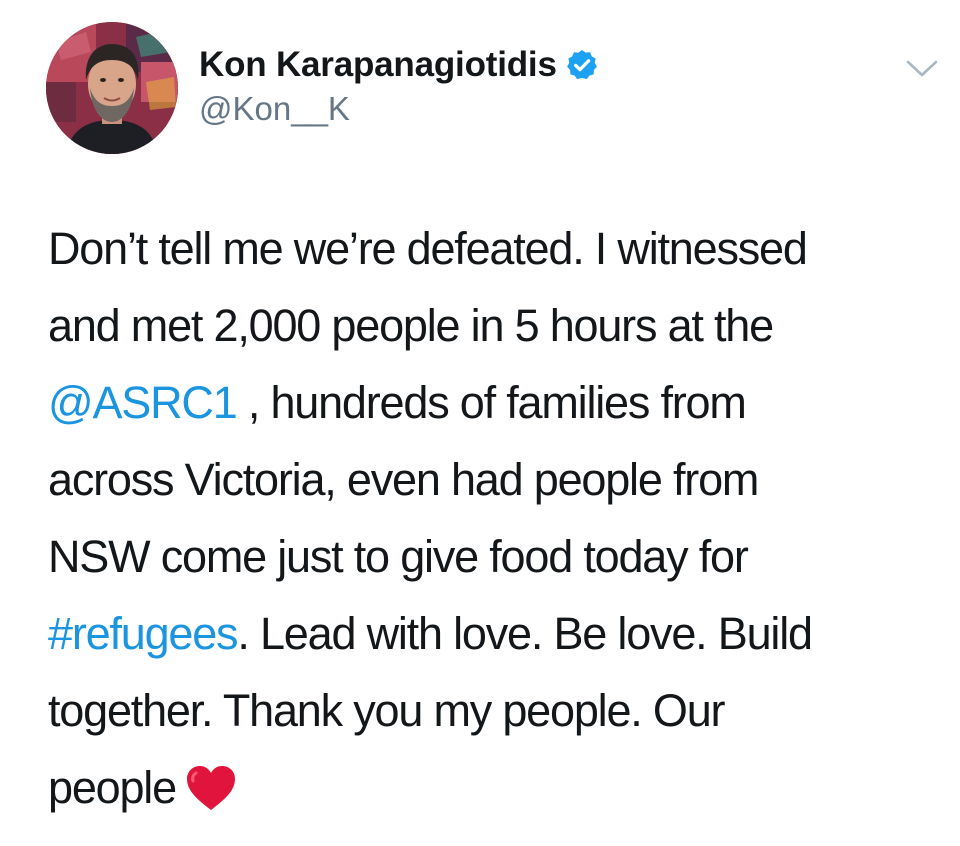 The height and width of the screenshot is (846, 960). What do you see at coordinates (525, 633) in the screenshot?
I see `tweet-line-text: . Lead with love. Be love. Build` at bounding box center [525, 633].